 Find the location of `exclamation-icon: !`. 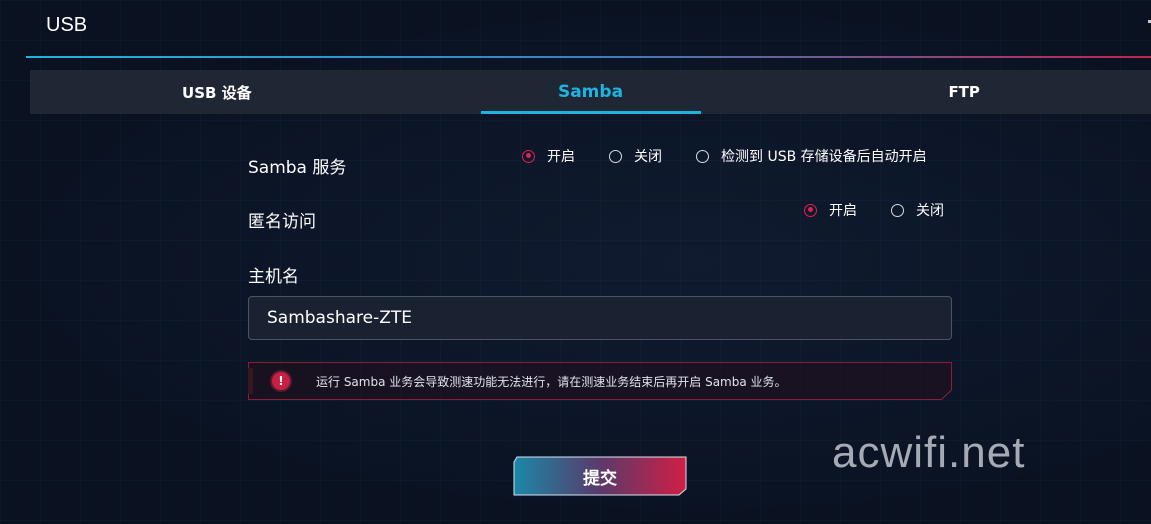

exclamation-icon: ! is located at coordinates (281, 381).